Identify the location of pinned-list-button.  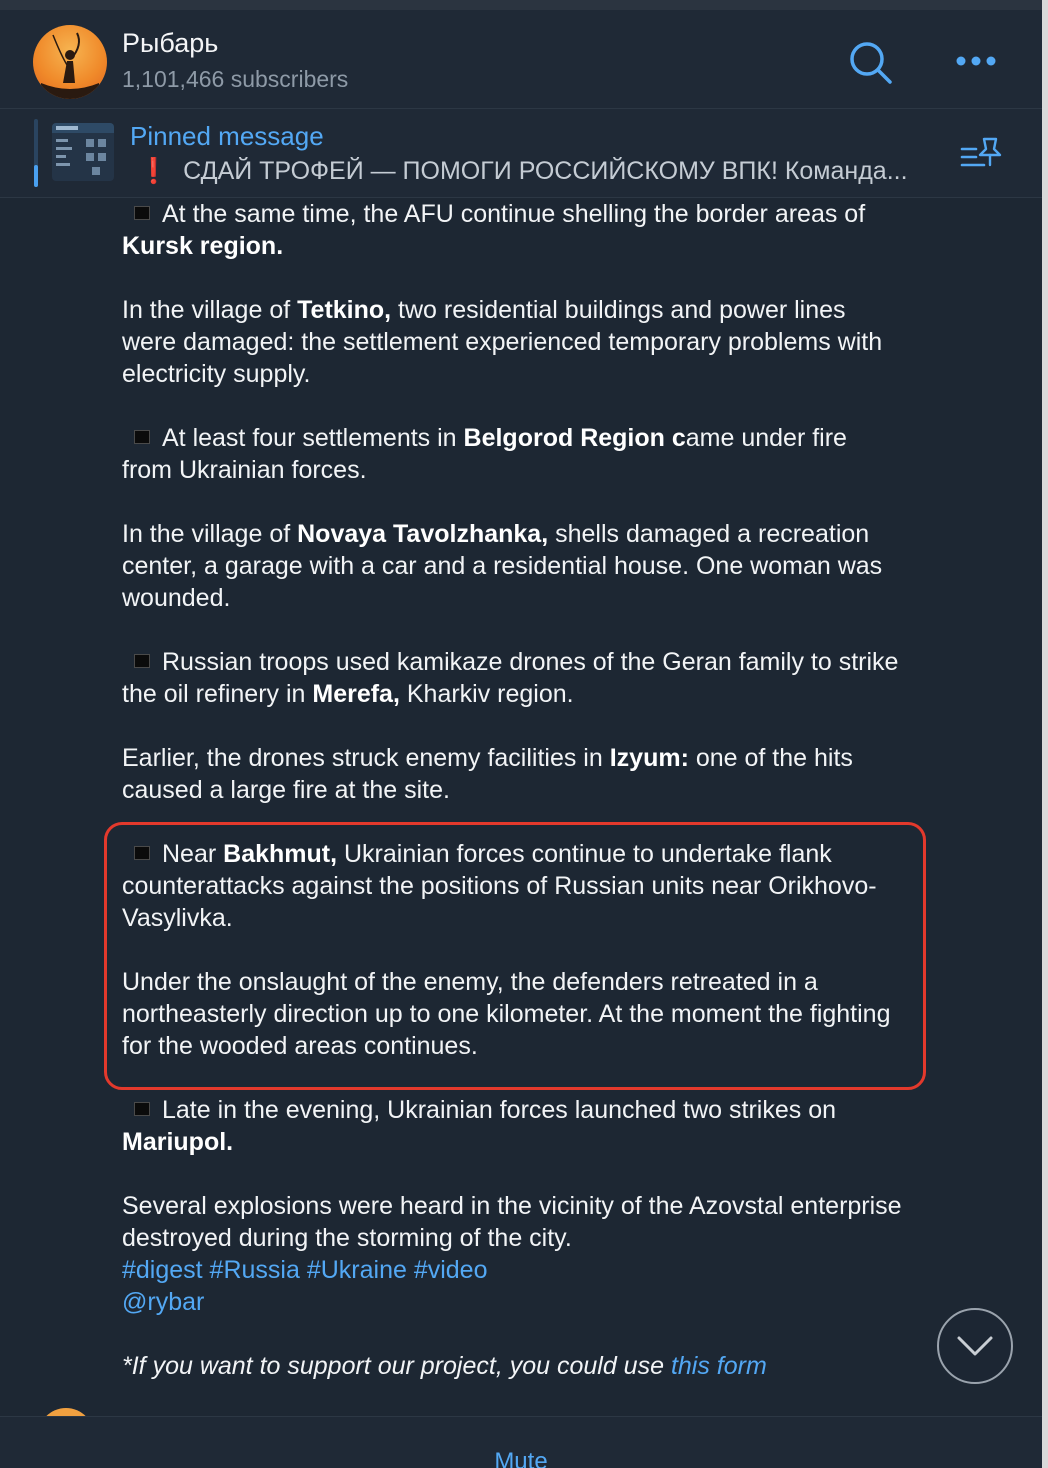
(982, 155).